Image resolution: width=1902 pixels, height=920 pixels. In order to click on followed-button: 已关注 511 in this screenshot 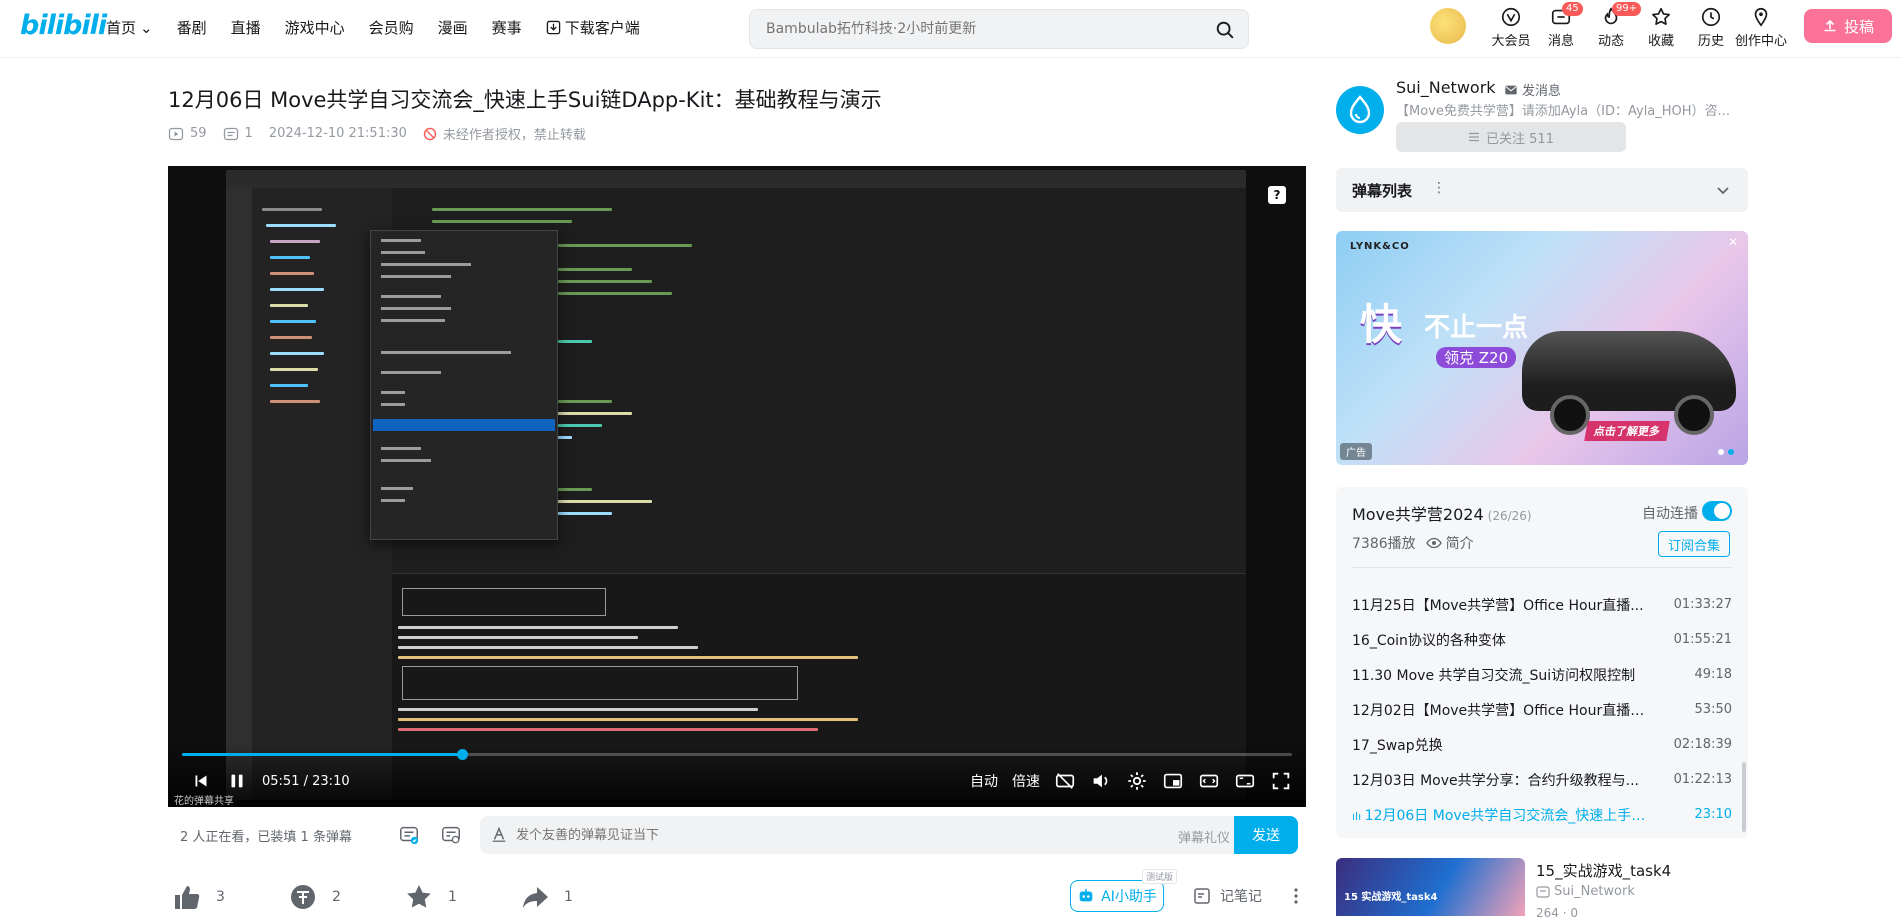, I will do `click(1511, 137)`.